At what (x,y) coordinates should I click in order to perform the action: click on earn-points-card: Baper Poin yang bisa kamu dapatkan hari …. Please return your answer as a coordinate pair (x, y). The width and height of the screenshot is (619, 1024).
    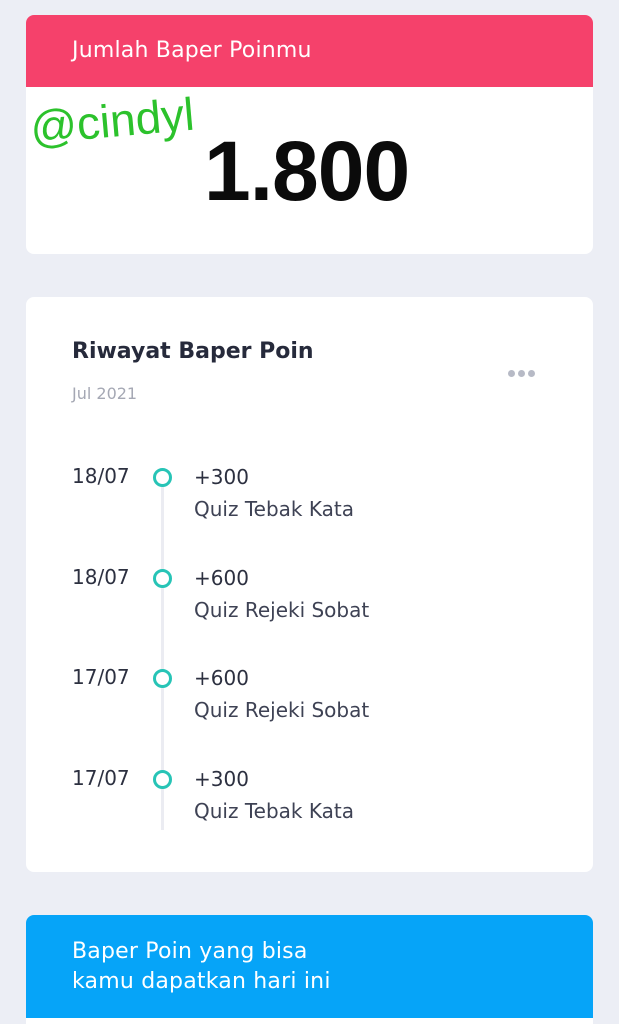
    Looking at the image, I should click on (309, 969).